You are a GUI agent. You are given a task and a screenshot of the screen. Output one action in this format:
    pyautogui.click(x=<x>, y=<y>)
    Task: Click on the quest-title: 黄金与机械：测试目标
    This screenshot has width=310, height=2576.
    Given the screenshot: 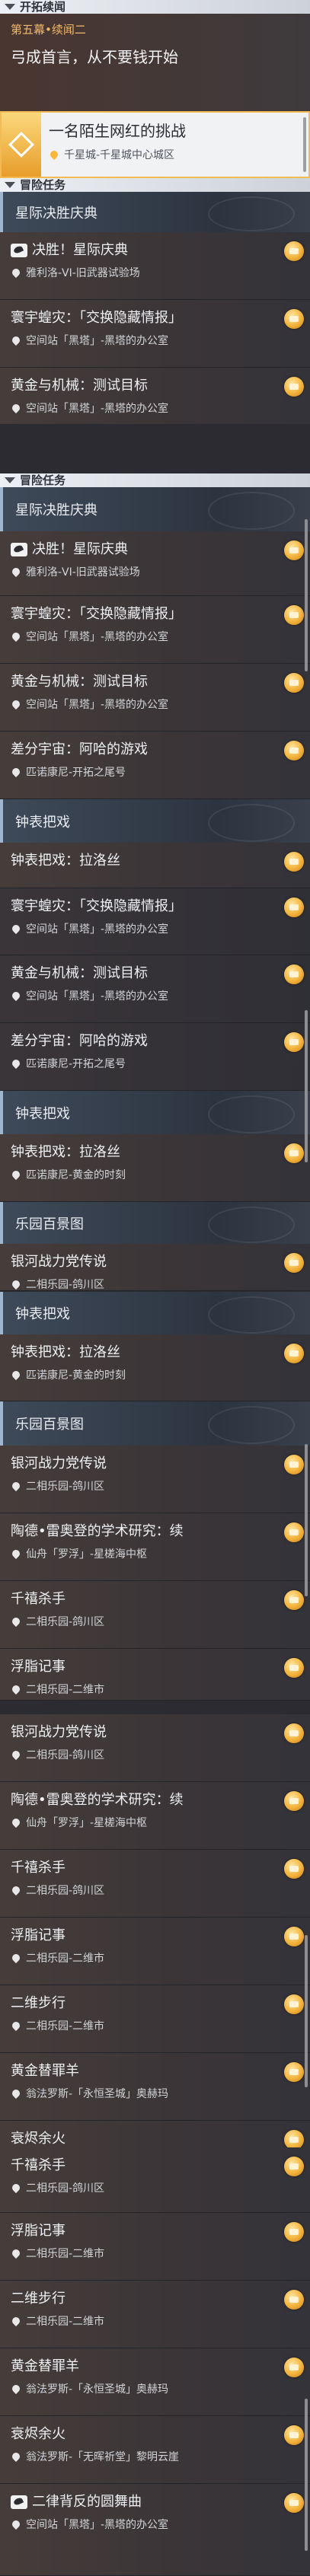 What is the action you would take?
    pyautogui.click(x=79, y=682)
    